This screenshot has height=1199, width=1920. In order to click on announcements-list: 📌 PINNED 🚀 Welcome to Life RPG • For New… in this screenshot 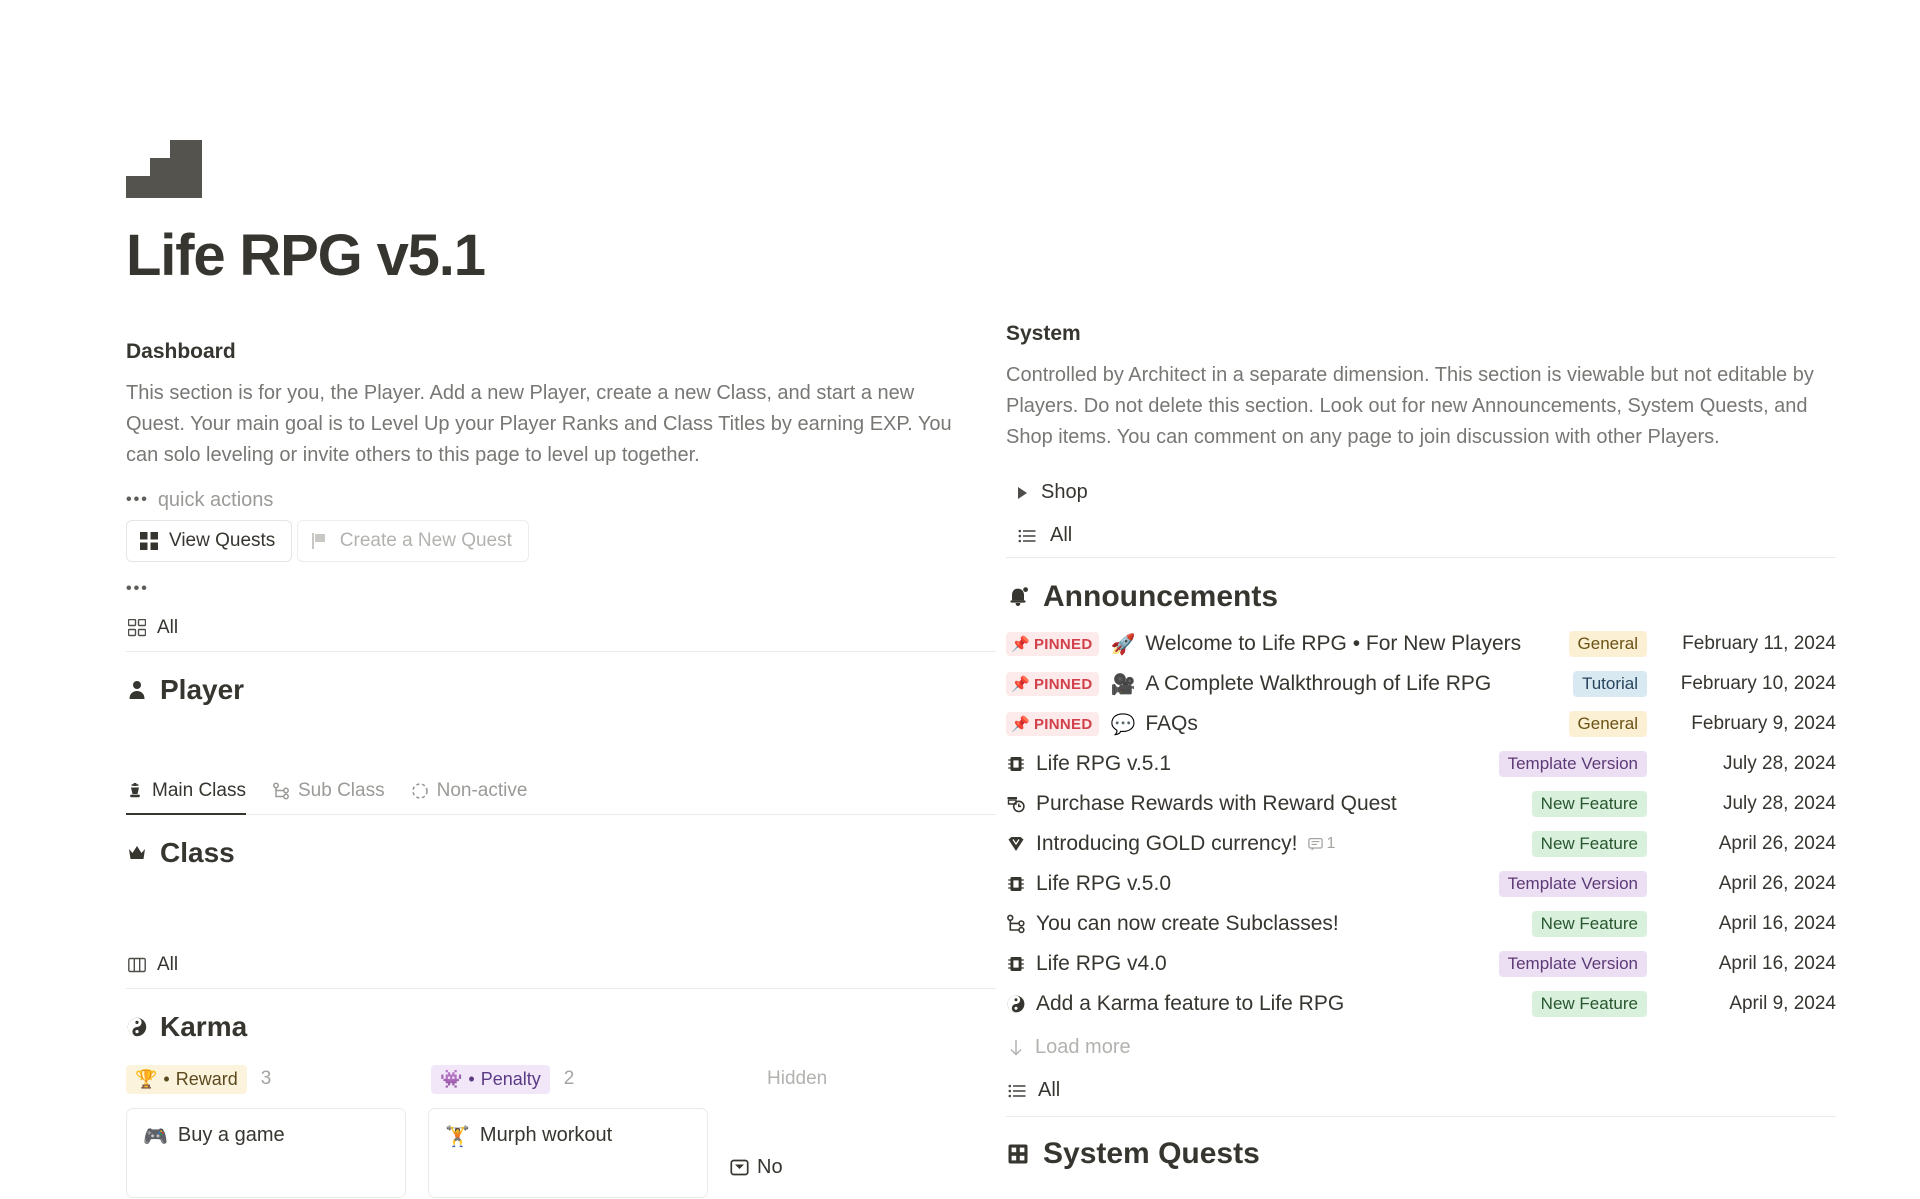, I will do `click(1421, 824)`.